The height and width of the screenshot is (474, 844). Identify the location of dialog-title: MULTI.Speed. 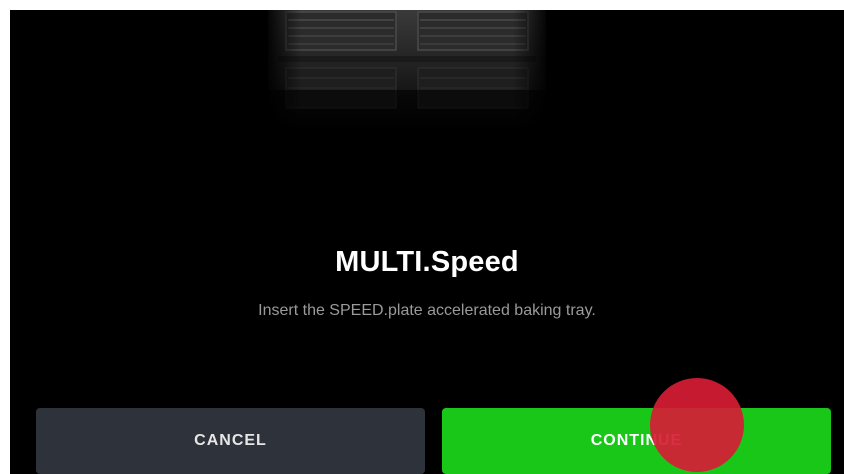
(427, 262).